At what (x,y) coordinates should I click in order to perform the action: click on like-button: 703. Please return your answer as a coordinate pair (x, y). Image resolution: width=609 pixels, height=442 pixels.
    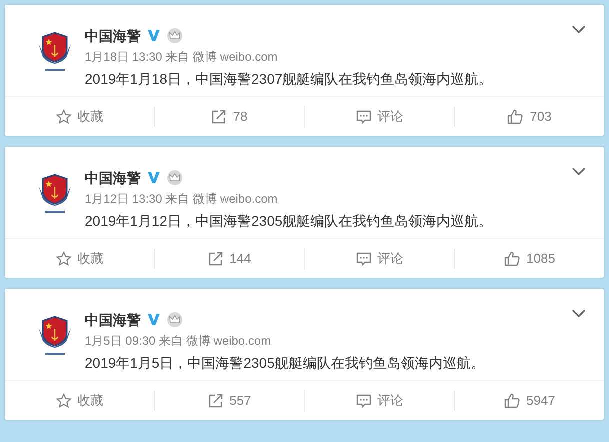
    Looking at the image, I should click on (529, 116).